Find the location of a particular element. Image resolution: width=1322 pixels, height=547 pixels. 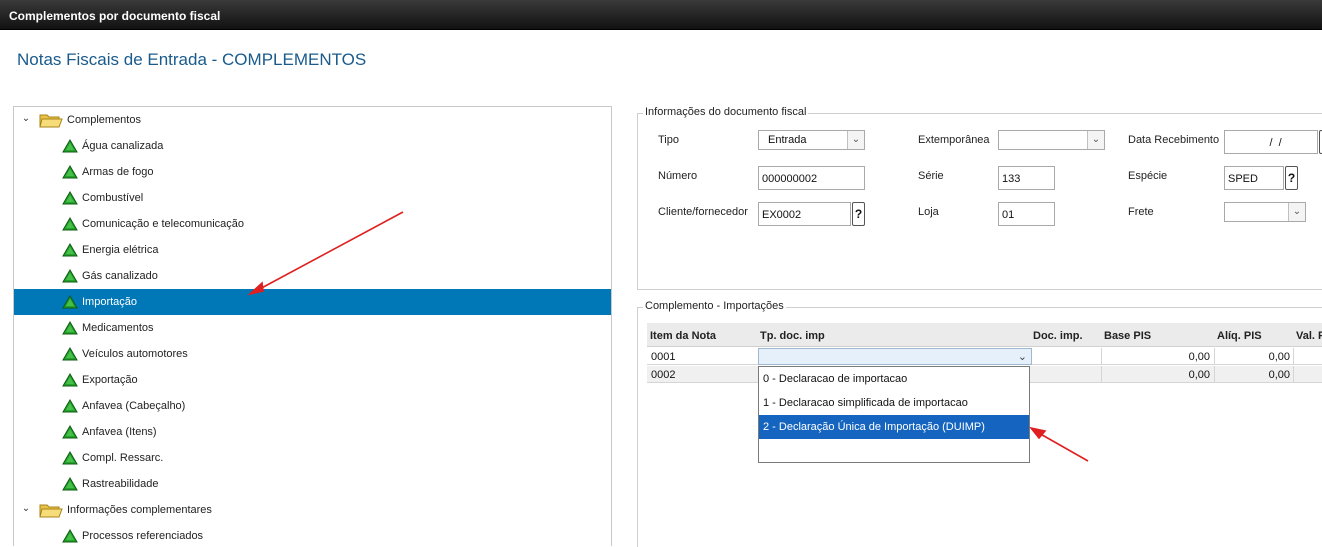

tree-label: Processos referenciados is located at coordinates (143, 536).